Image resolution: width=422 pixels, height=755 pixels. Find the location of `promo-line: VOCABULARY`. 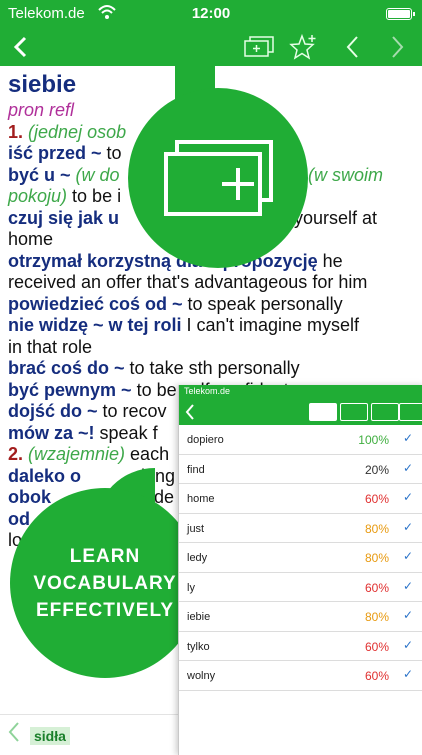

promo-line: VOCABULARY is located at coordinates (105, 583).